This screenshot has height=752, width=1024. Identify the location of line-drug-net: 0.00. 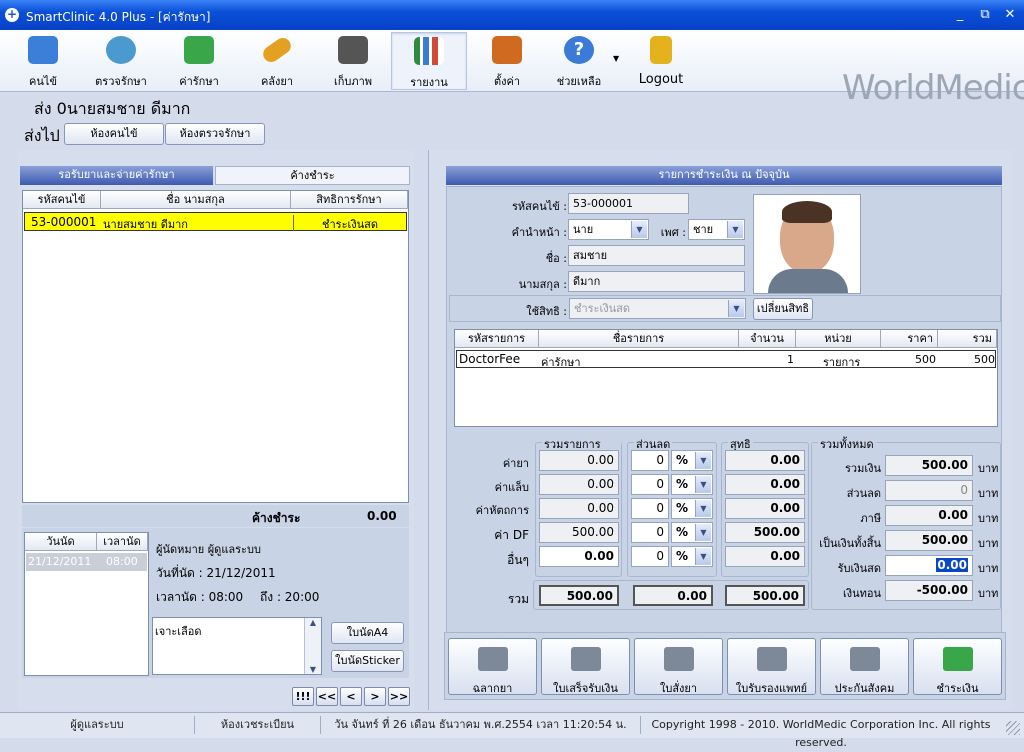
(765, 460).